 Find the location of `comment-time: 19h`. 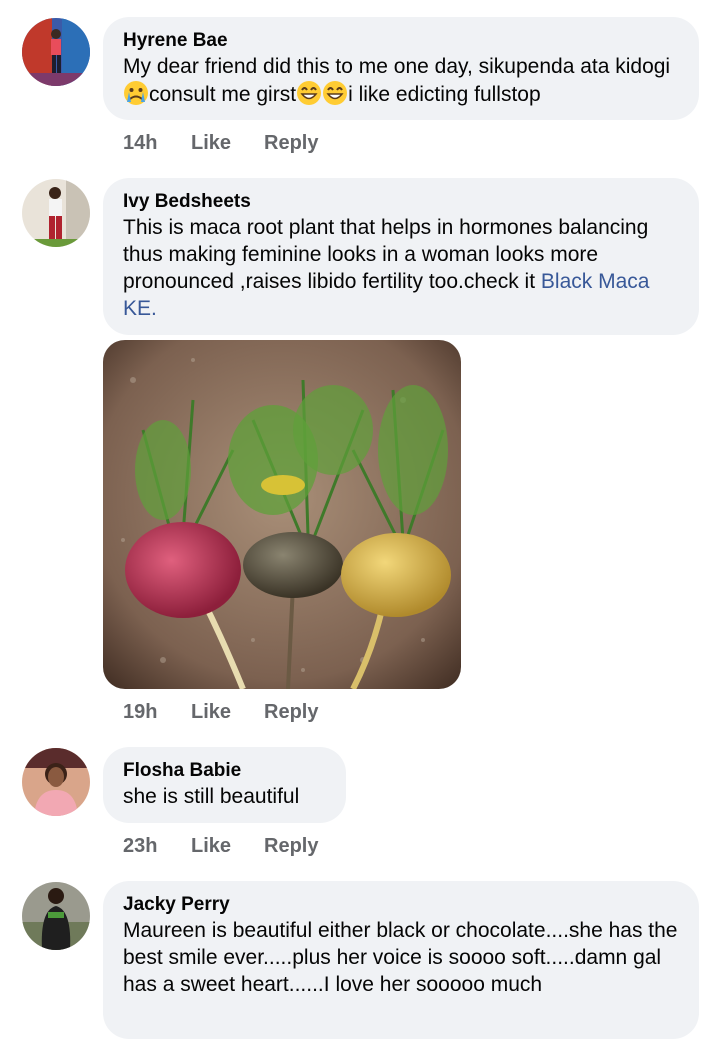

comment-time: 19h is located at coordinates (157, 712).